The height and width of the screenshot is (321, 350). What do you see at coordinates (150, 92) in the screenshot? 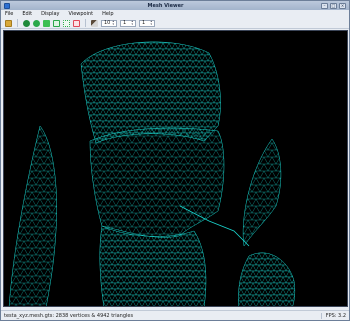
I see `mesh-crown` at bounding box center [150, 92].